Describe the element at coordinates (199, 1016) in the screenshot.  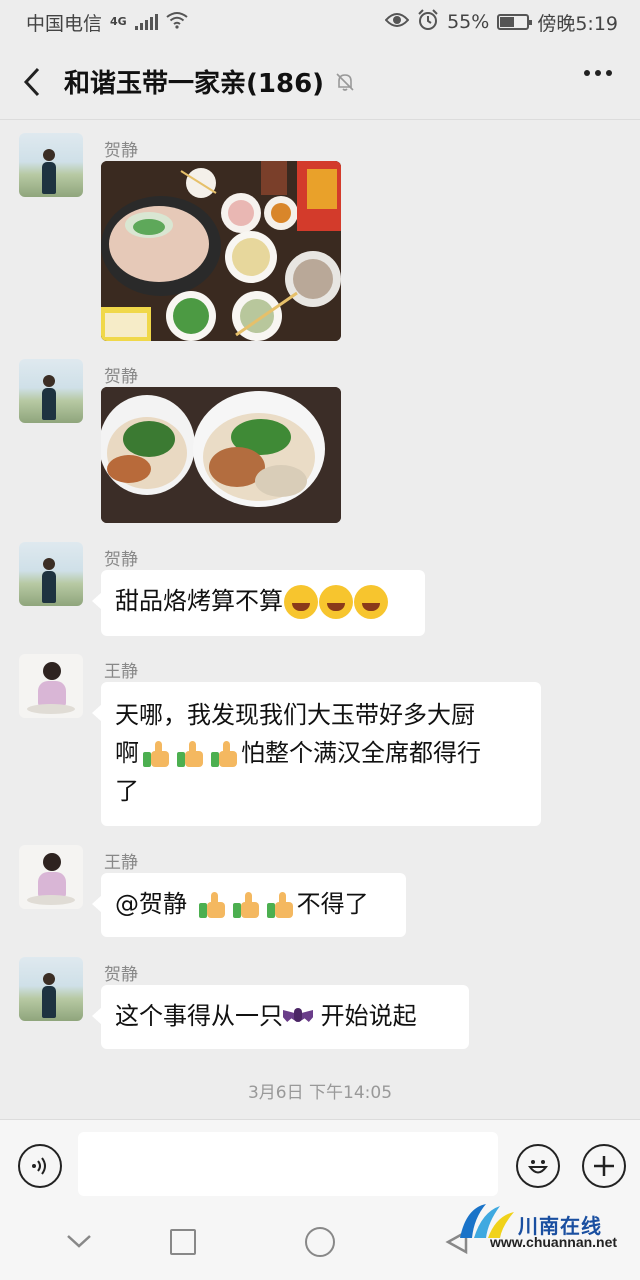
I see `message-text: 这个事得从一只` at that location.